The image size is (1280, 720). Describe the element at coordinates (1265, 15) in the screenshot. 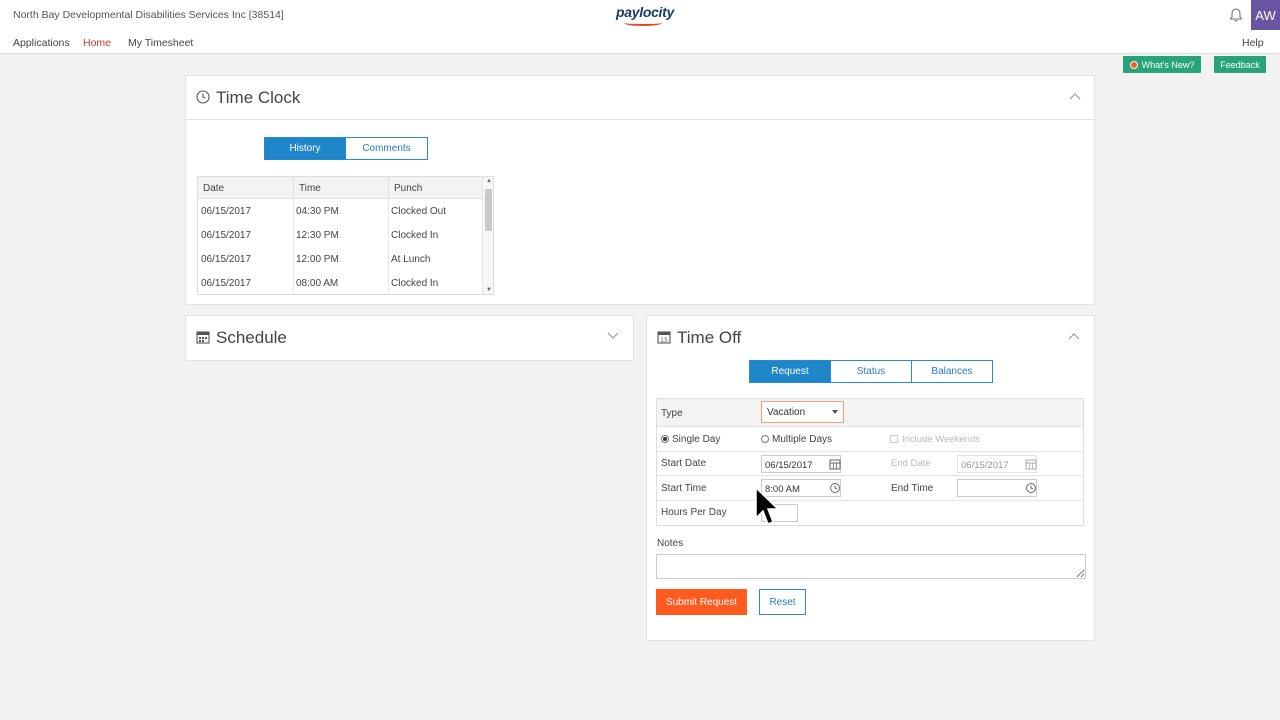

I see `user-avatar: AW` at that location.